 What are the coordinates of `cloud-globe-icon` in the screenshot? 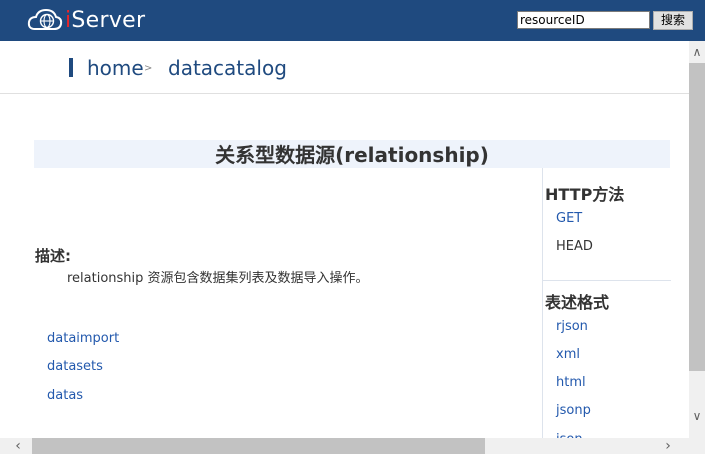 It's located at (45, 19).